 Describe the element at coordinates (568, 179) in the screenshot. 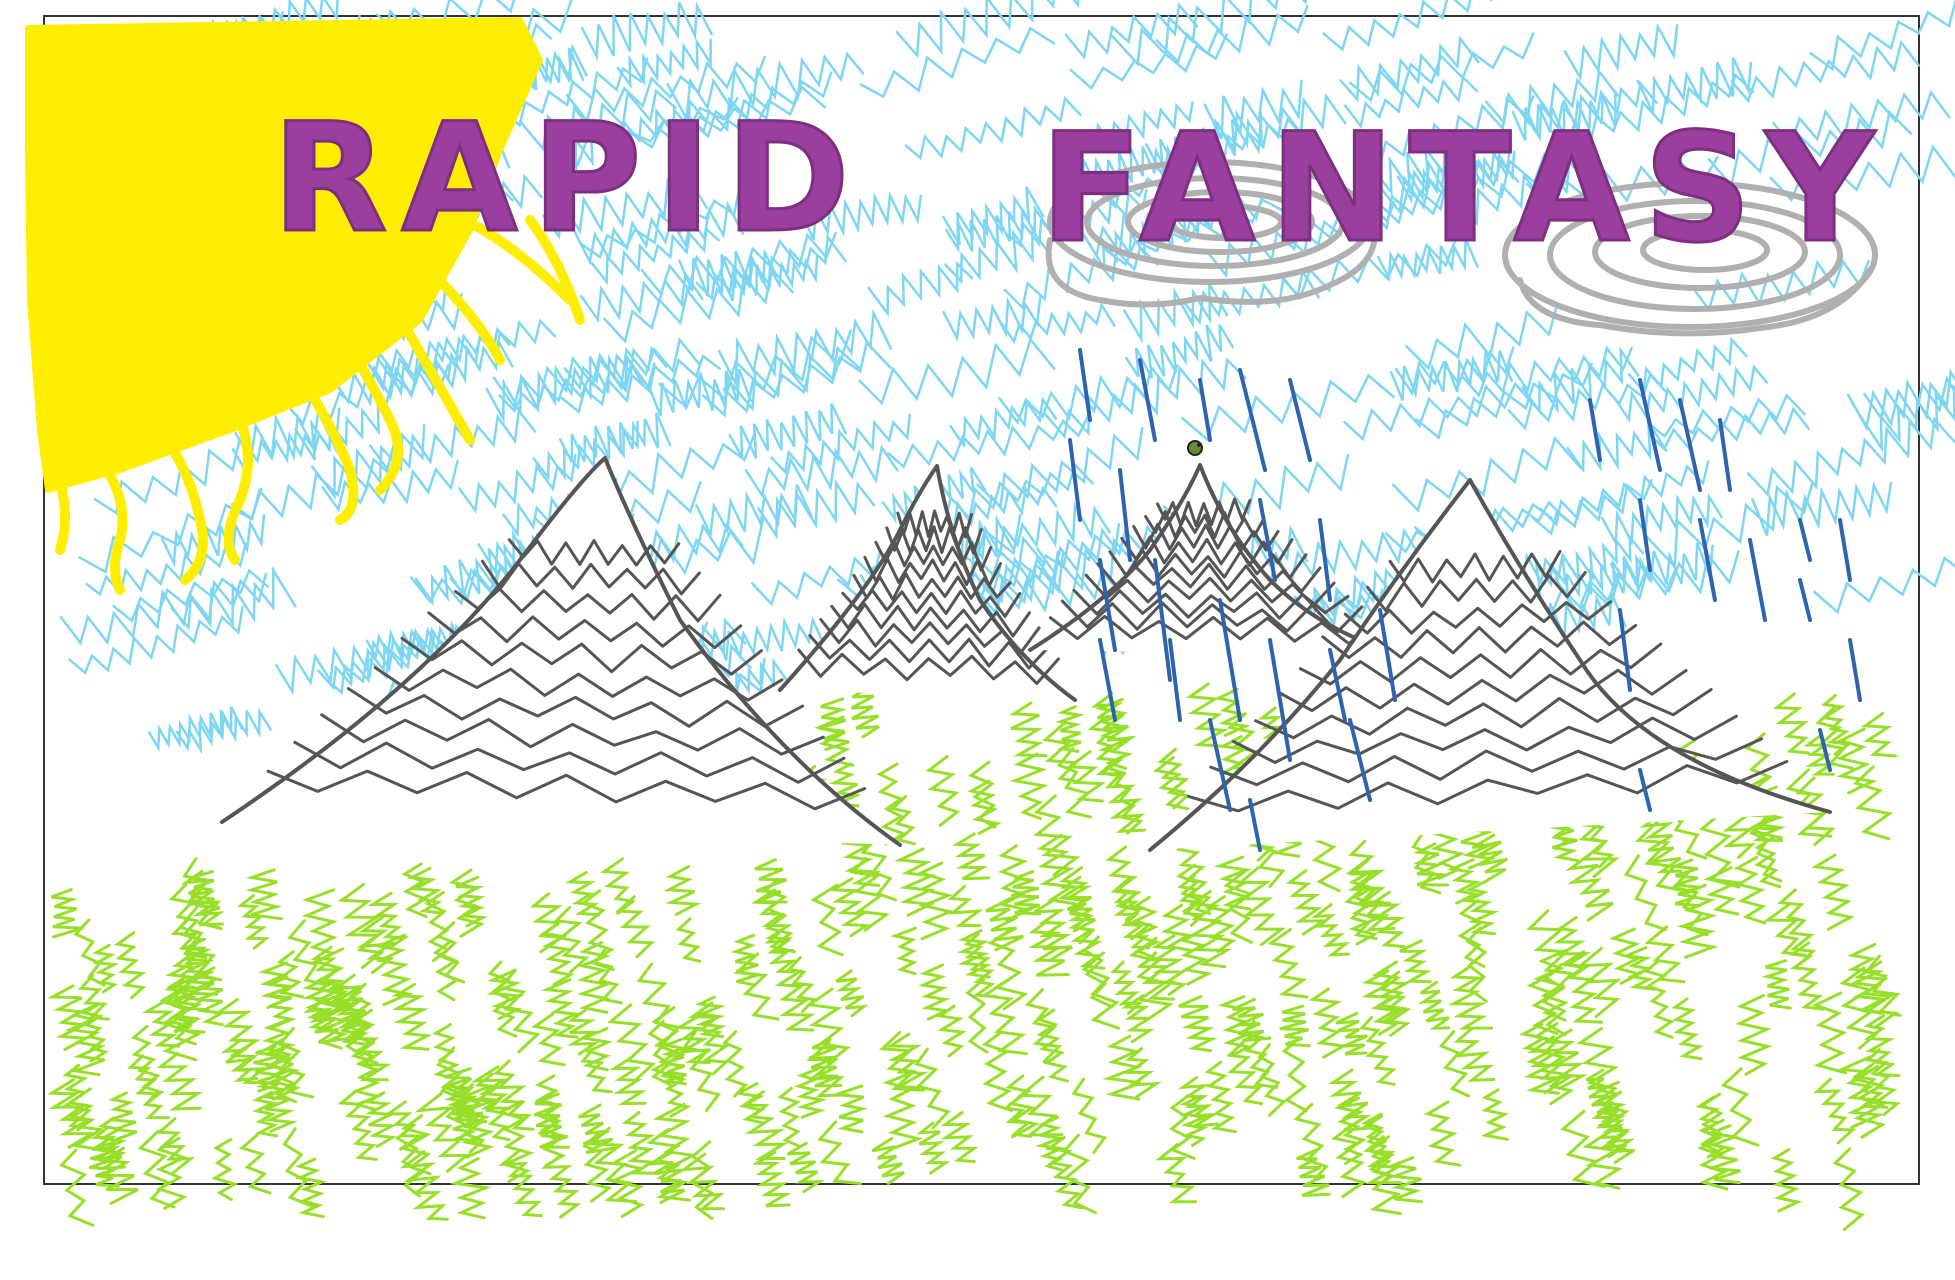

I see `title-word-rapid: RAPID` at that location.